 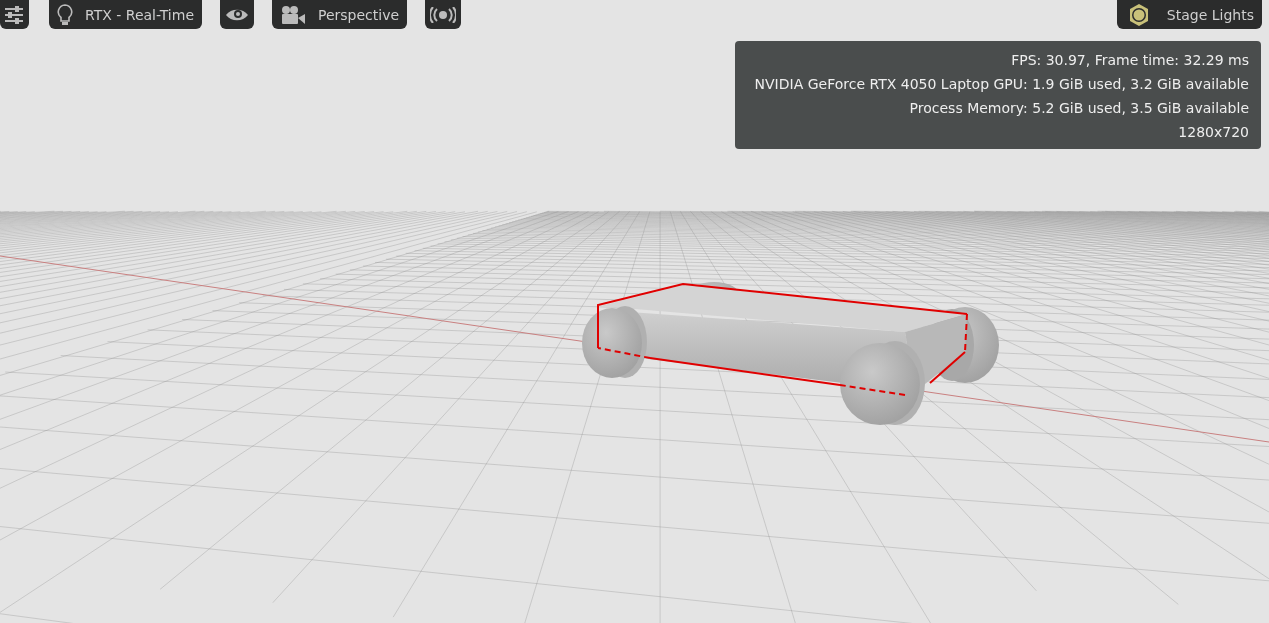 What do you see at coordinates (1078, 108) in the screenshot?
I see `stats-text: Process Memory: 5.2 GiB used, 3.5 GiB available` at bounding box center [1078, 108].